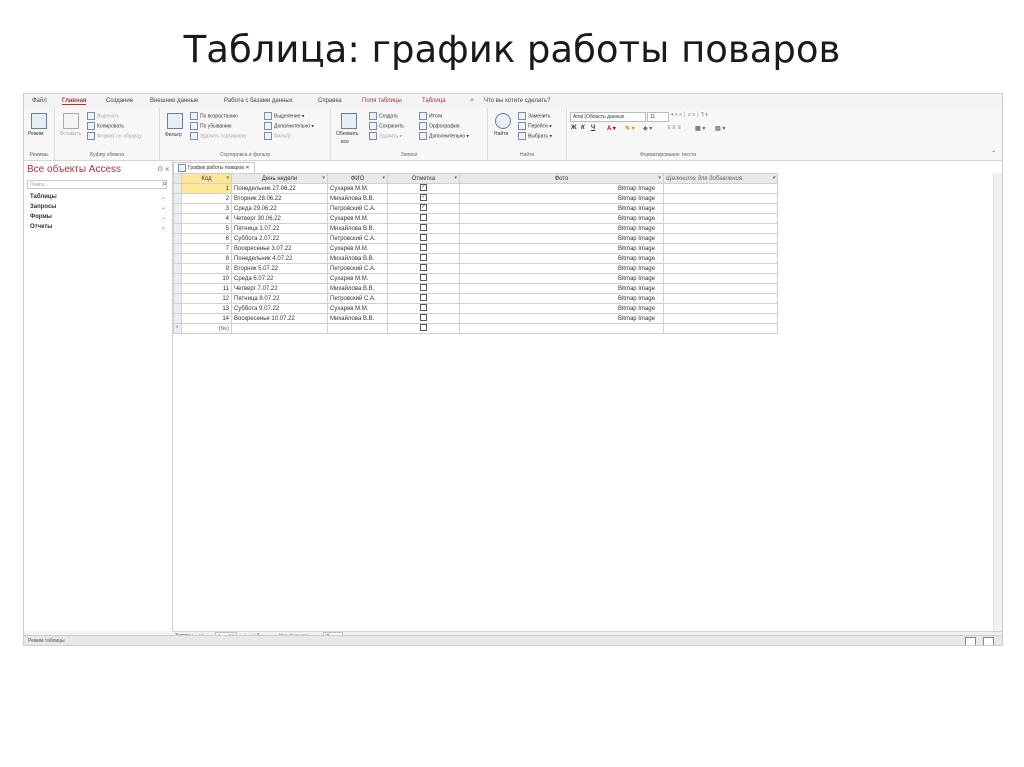 This screenshot has height=767, width=1024. What do you see at coordinates (573, 128) in the screenshot?
I see `bold-button: Ж` at bounding box center [573, 128].